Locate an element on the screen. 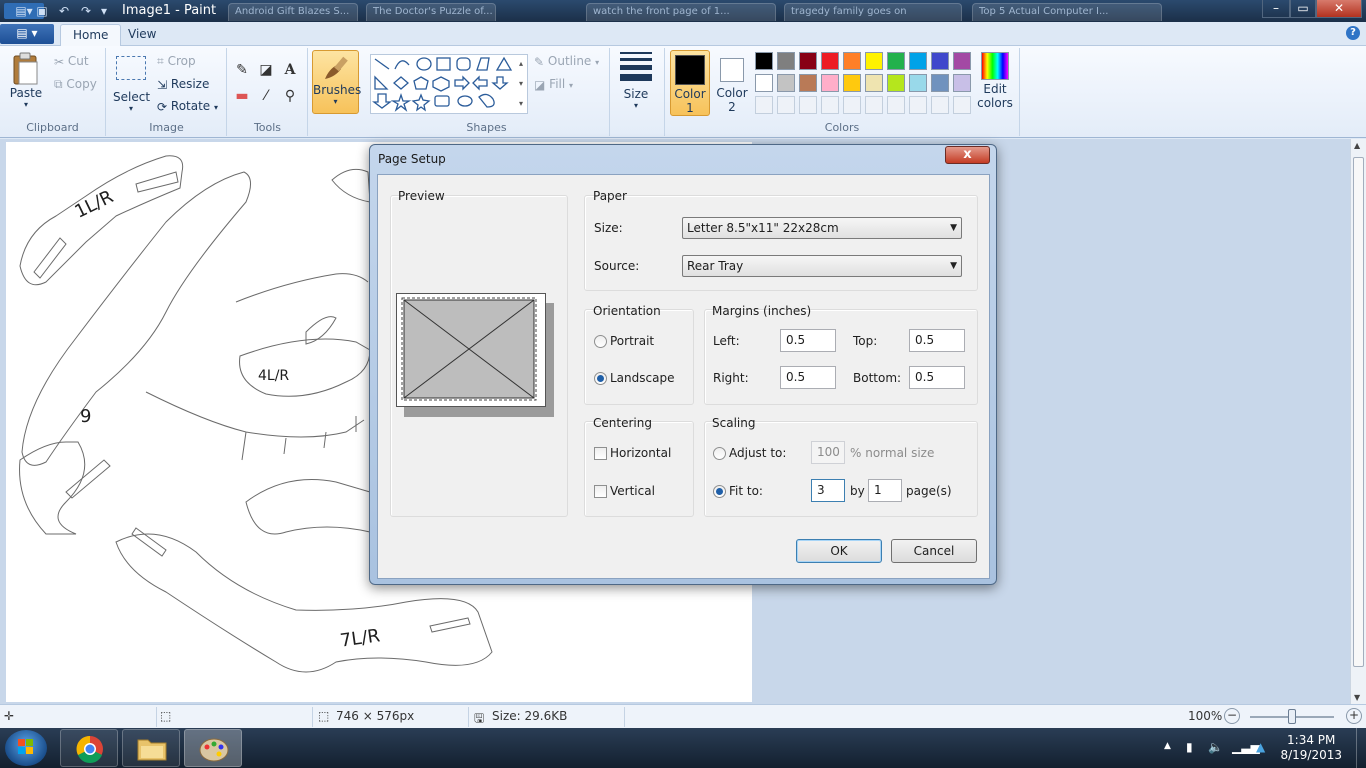 Image resolution: width=1366 pixels, height=768 pixels. size-button: Size ▾ is located at coordinates (636, 84).